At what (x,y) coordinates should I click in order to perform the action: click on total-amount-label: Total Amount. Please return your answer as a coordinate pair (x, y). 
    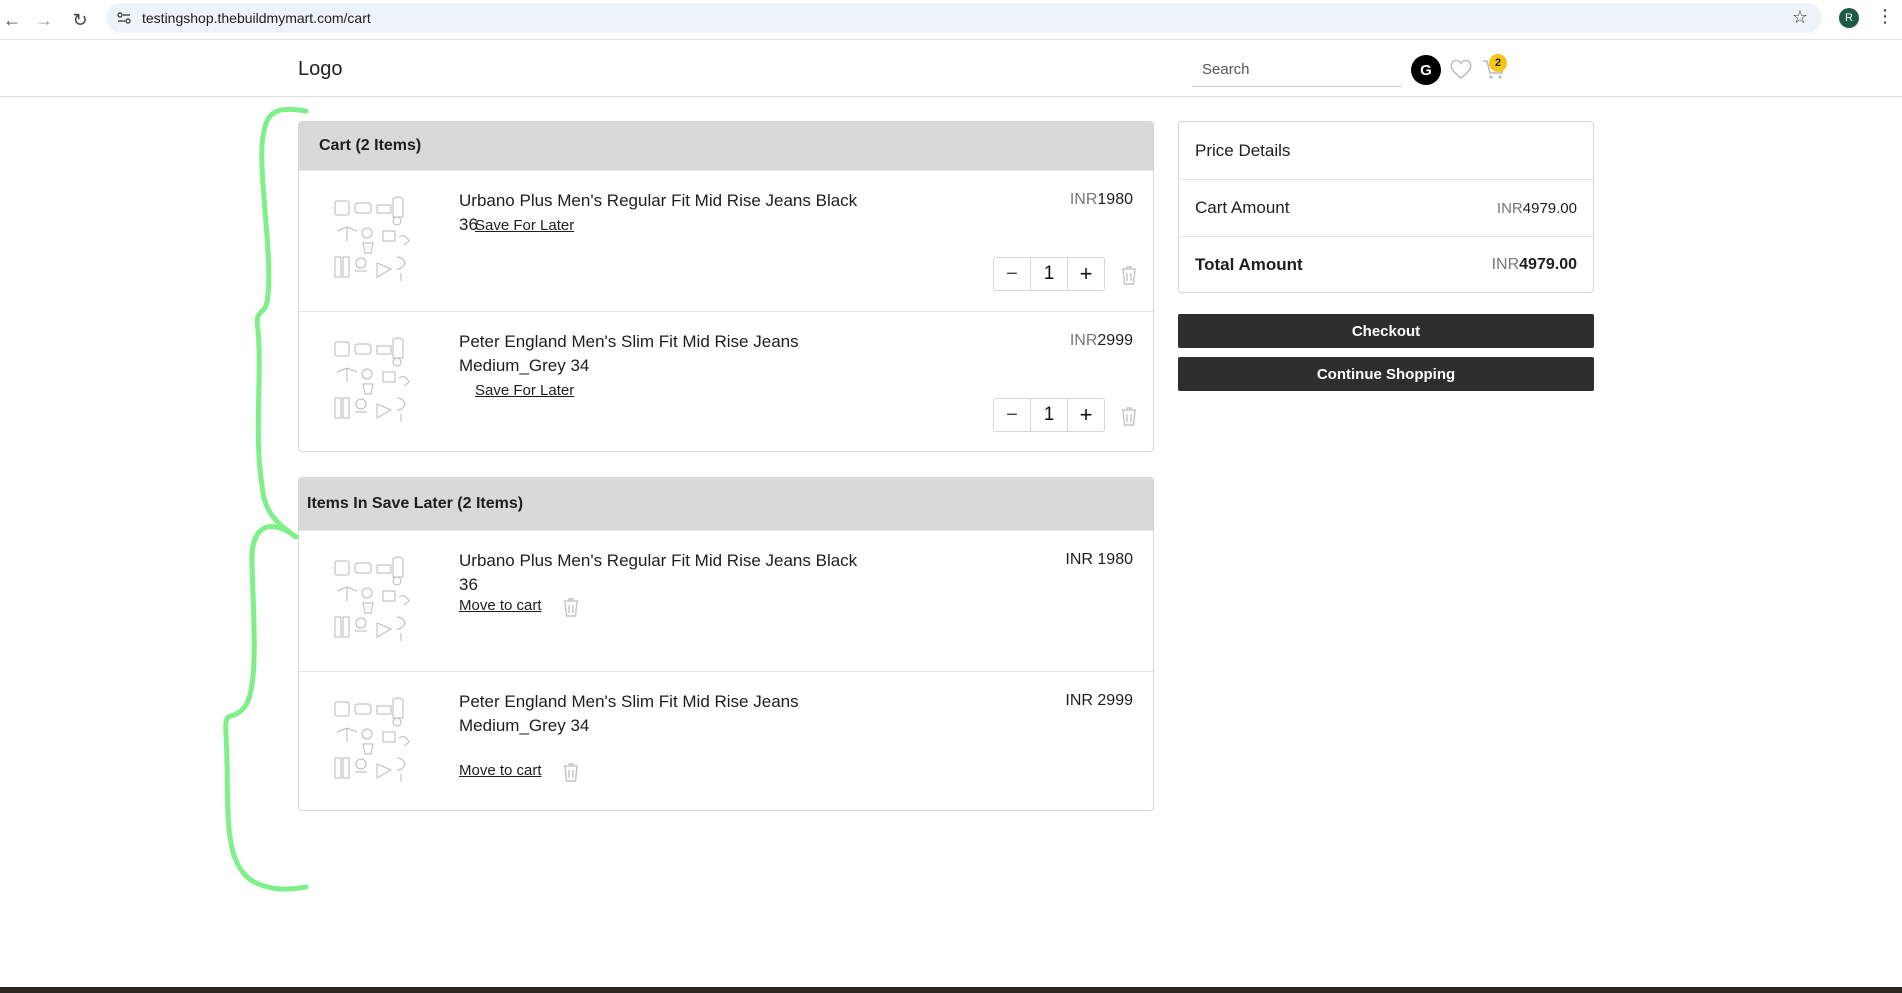
    Looking at the image, I should click on (1249, 264).